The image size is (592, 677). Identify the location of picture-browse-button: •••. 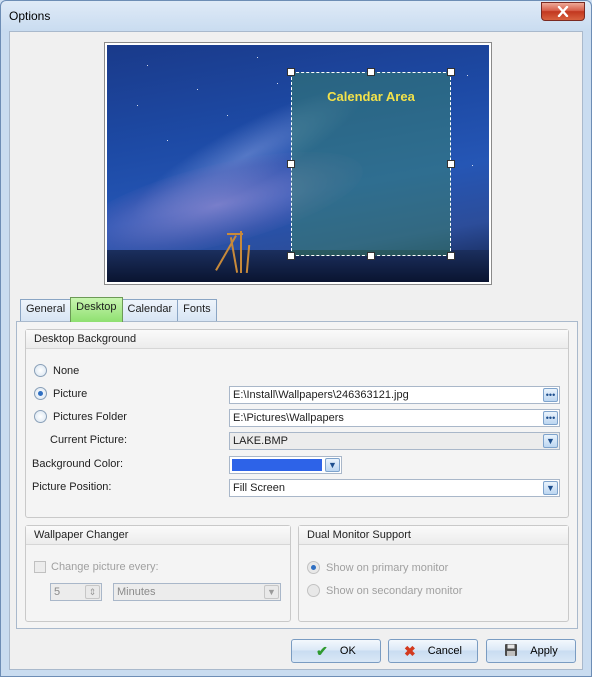
(550, 395).